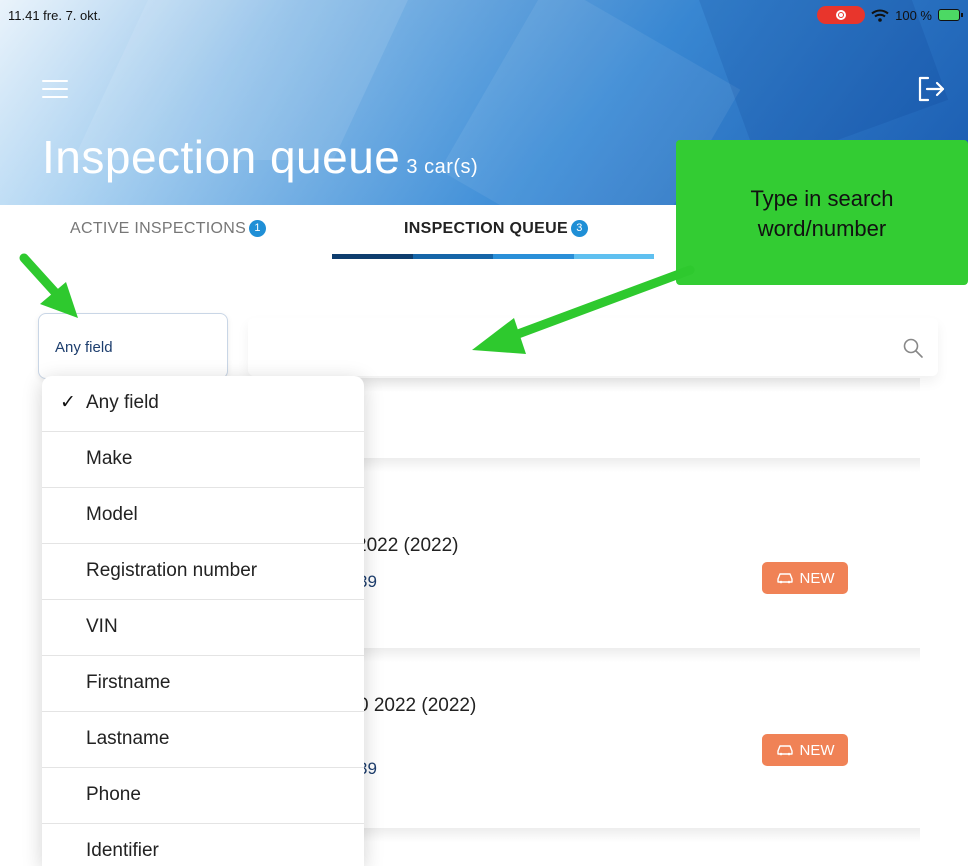  Describe the element at coordinates (583, 309) in the screenshot. I see `annotation-arrow-search` at that location.